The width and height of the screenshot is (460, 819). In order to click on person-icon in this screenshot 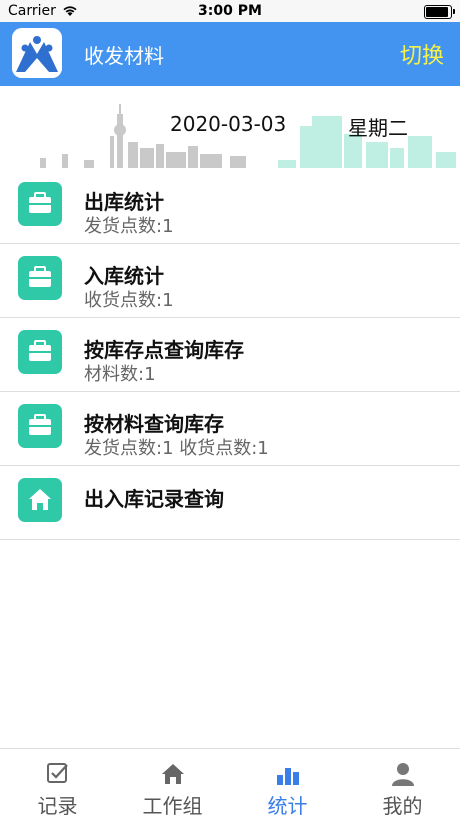, I will do `click(403, 774)`.